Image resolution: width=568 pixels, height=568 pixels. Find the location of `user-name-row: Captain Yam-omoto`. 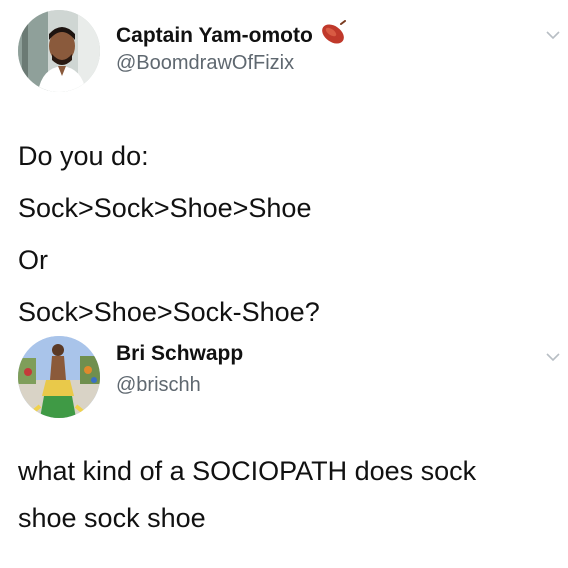

user-name-row: Captain Yam-omoto is located at coordinates (231, 36).